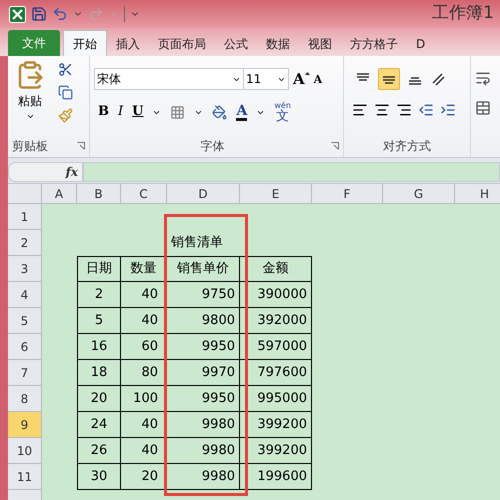  I want to click on align-center-icon, so click(382, 110).